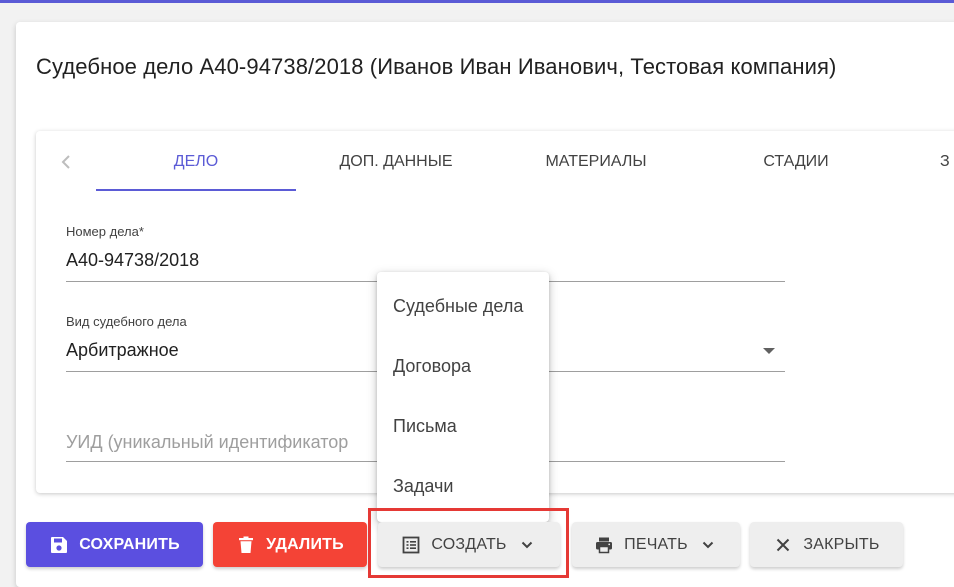 The width and height of the screenshot is (954, 587). Describe the element at coordinates (122, 350) in the screenshot. I see `case-type-select: Арбитражное` at that location.